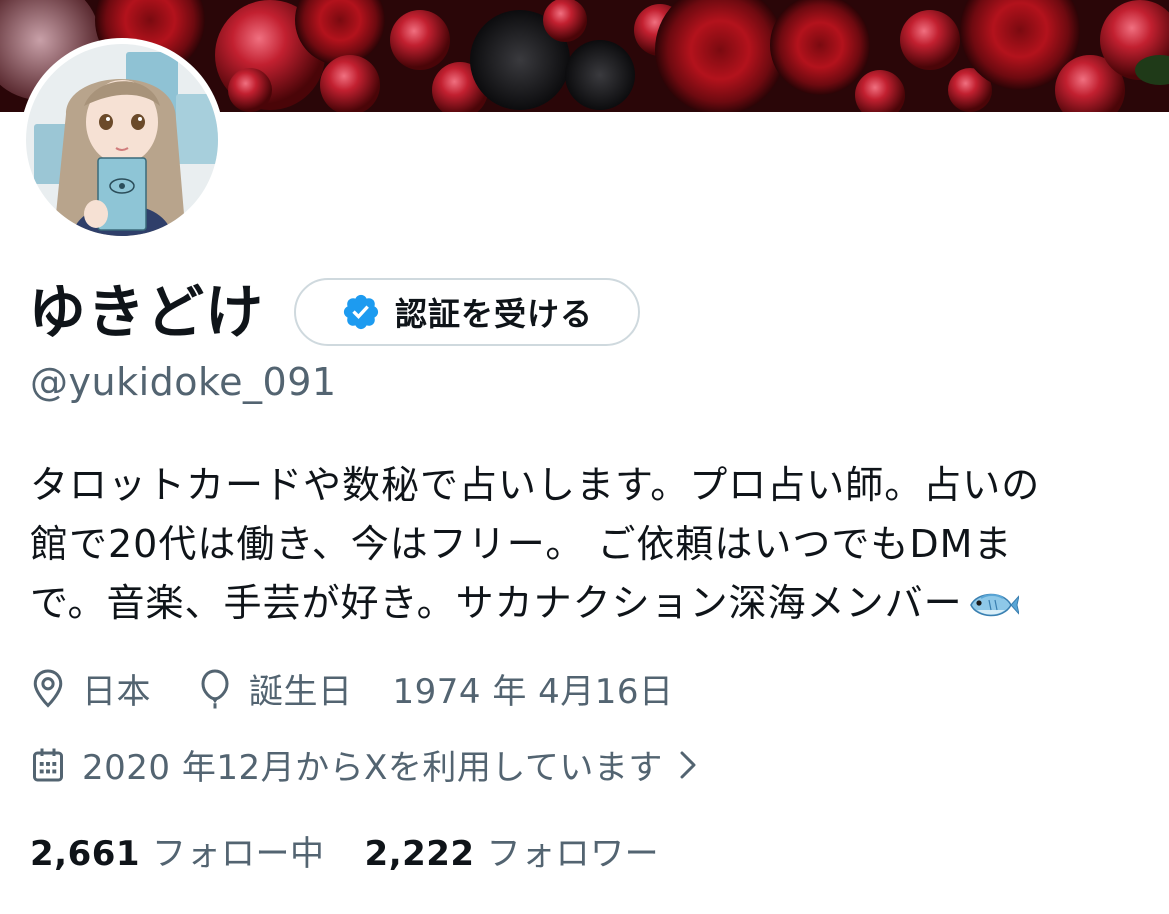 Image resolution: width=1169 pixels, height=914 pixels. What do you see at coordinates (50, 689) in the screenshot?
I see `location-pin-icon` at bounding box center [50, 689].